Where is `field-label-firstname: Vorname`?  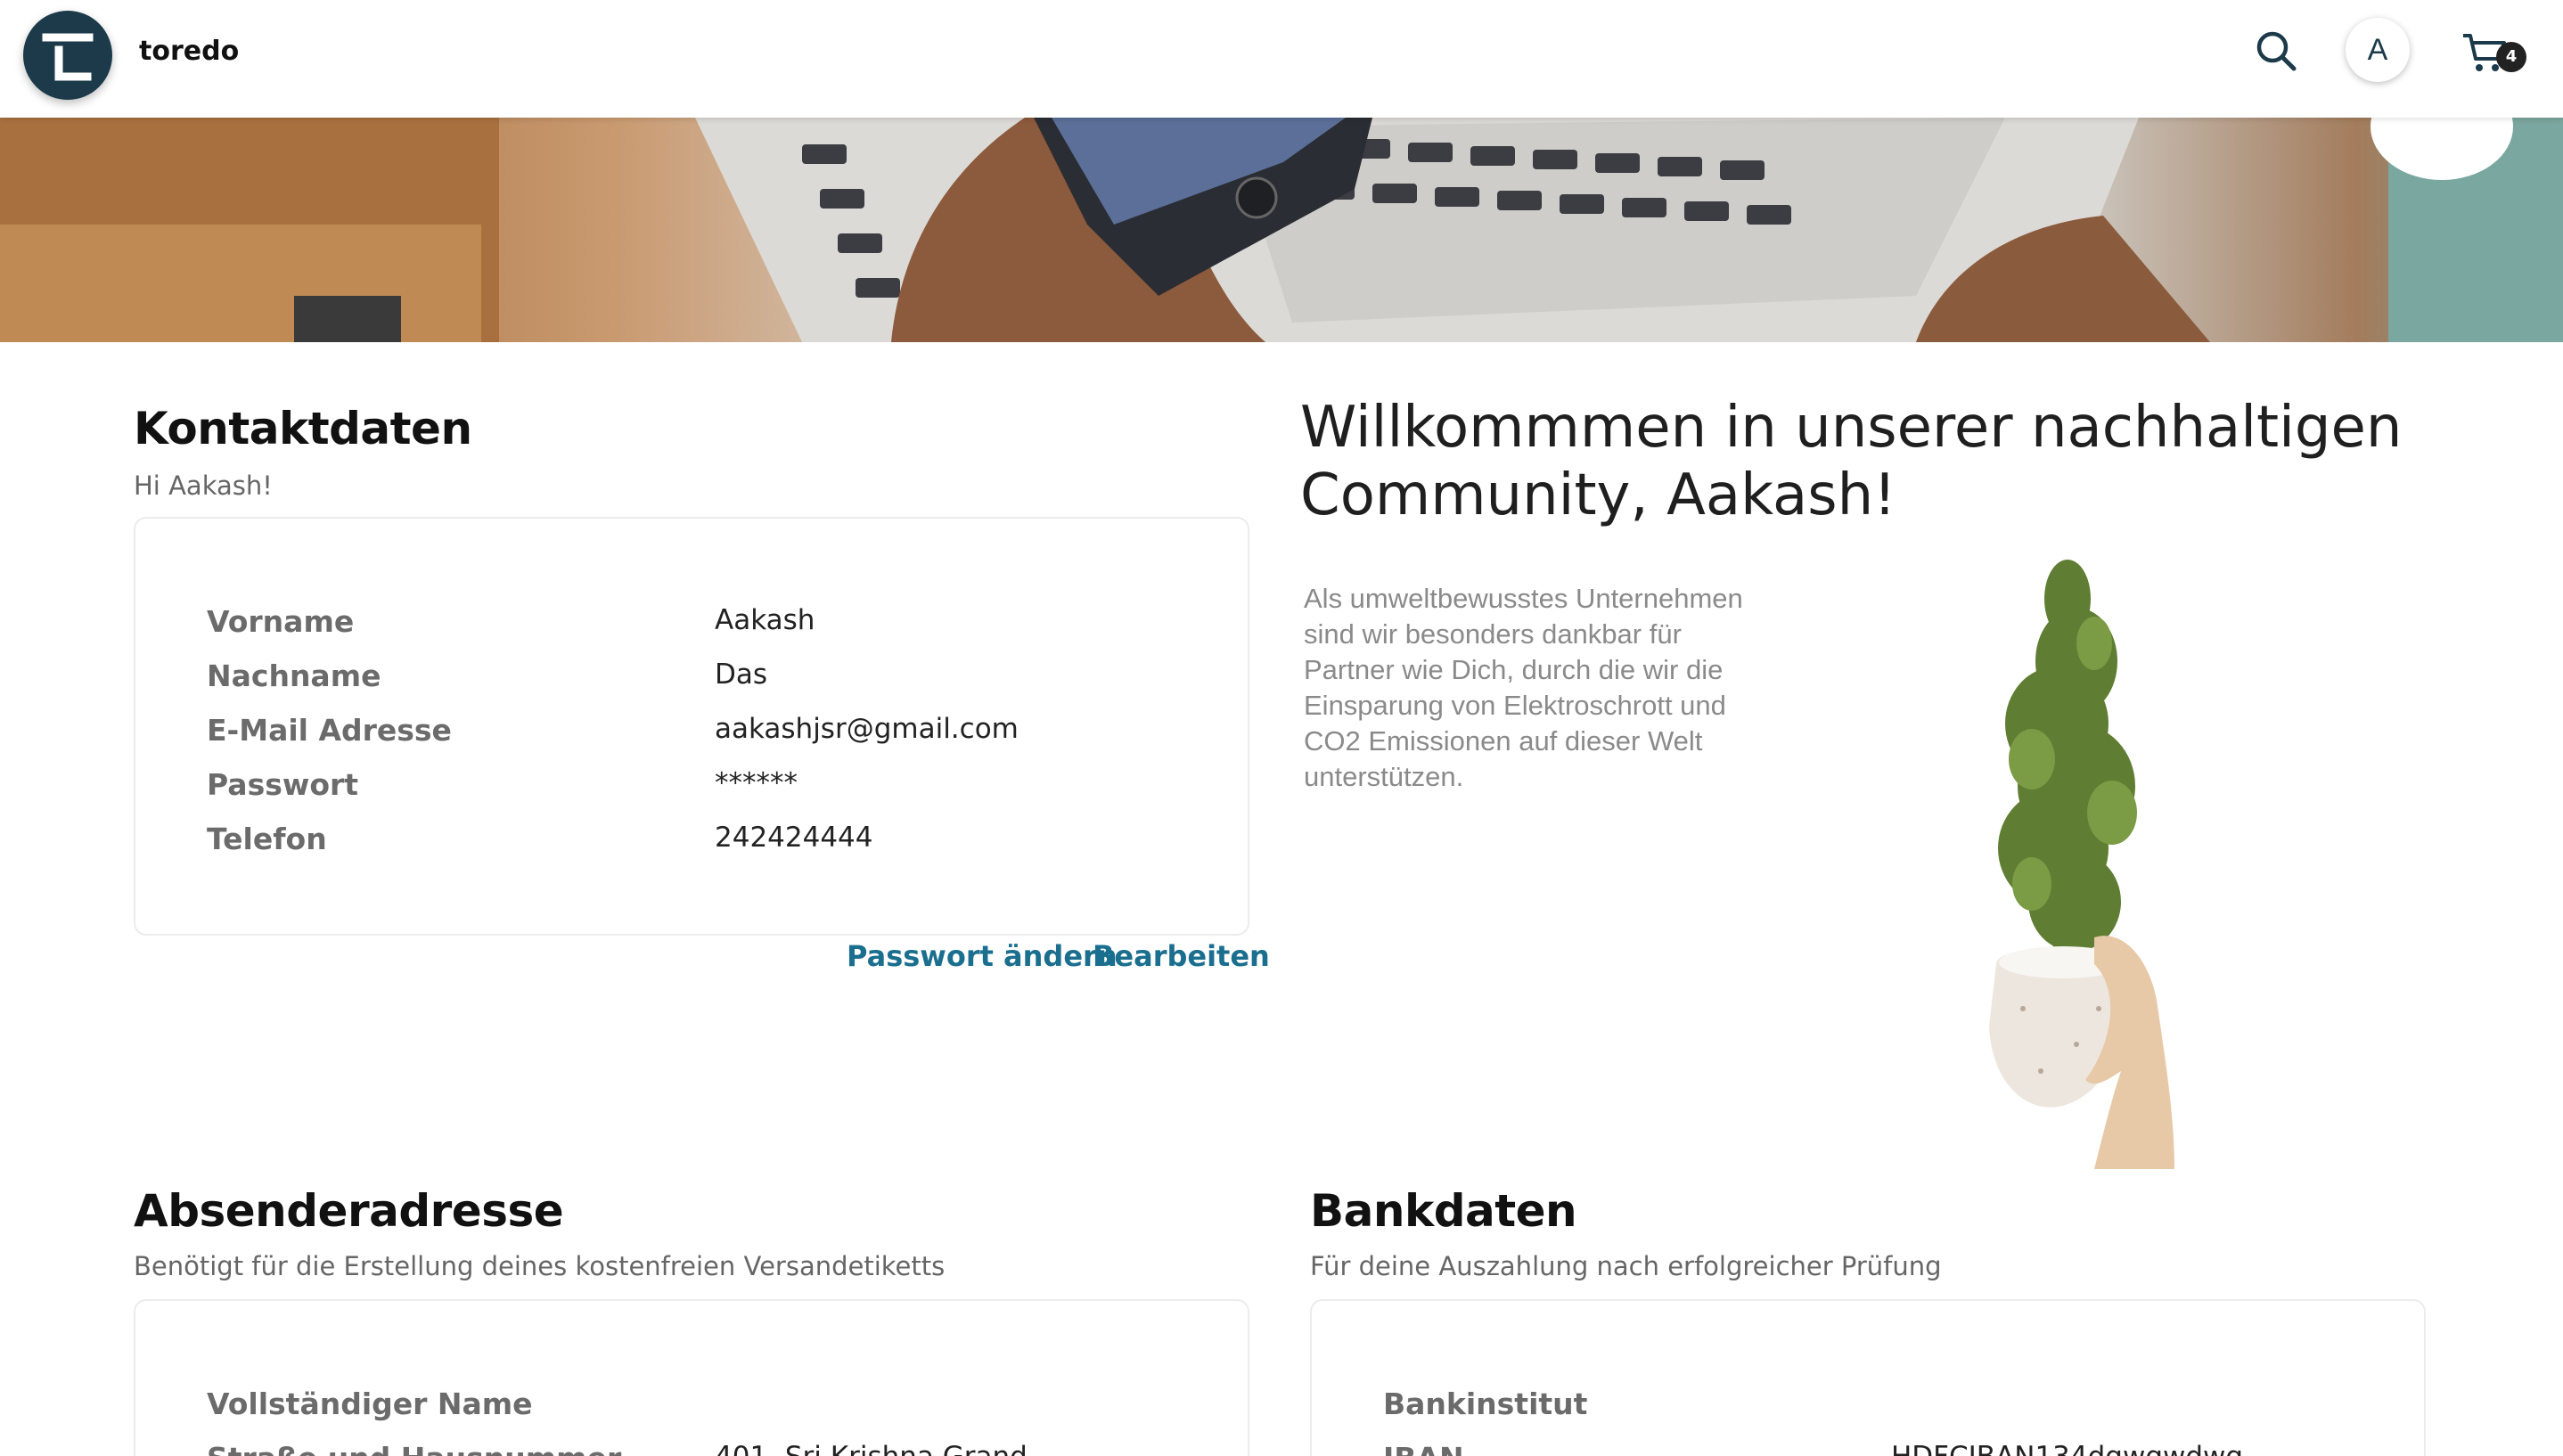
field-label-firstname: Vorname is located at coordinates (281, 622).